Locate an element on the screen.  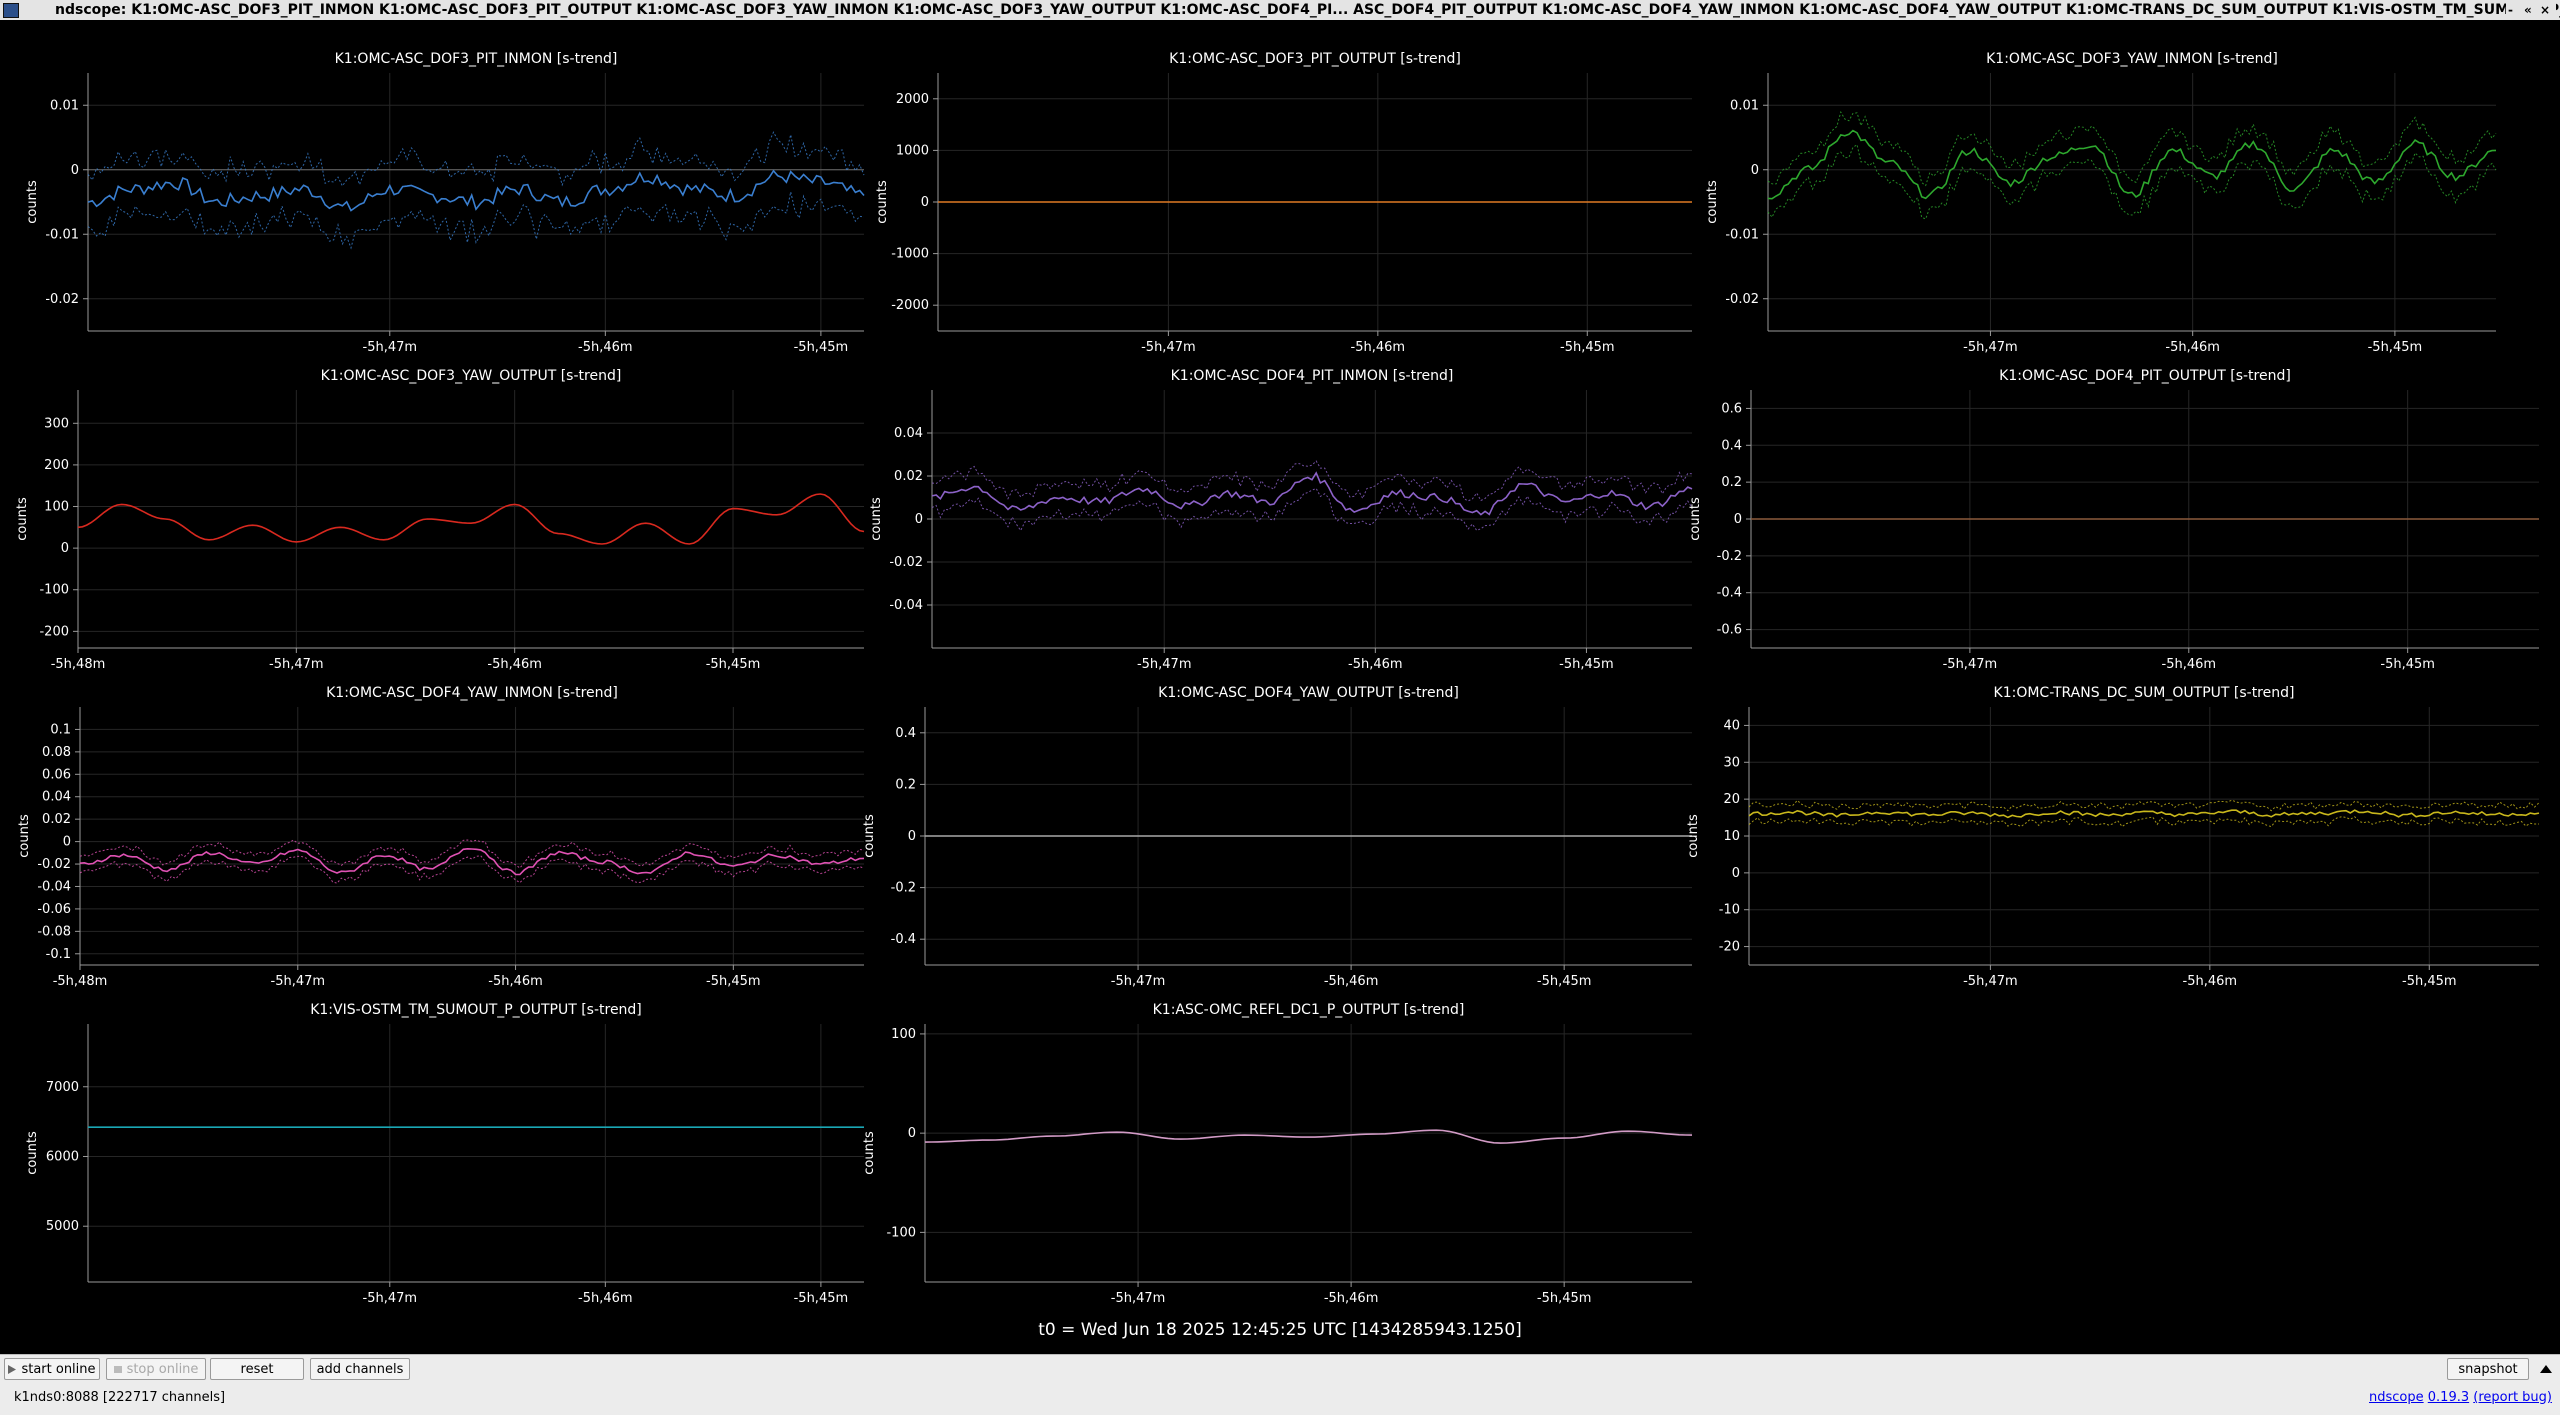
plot-2-ytick-label: -2000 is located at coordinates (910, 305).